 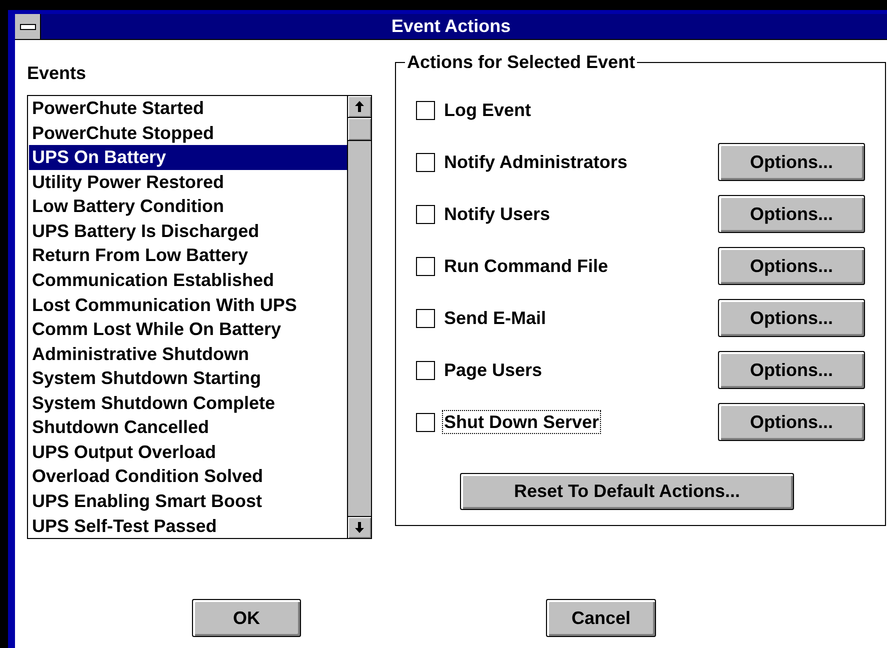 I want to click on checkbox-label: Page Users, so click(x=493, y=370).